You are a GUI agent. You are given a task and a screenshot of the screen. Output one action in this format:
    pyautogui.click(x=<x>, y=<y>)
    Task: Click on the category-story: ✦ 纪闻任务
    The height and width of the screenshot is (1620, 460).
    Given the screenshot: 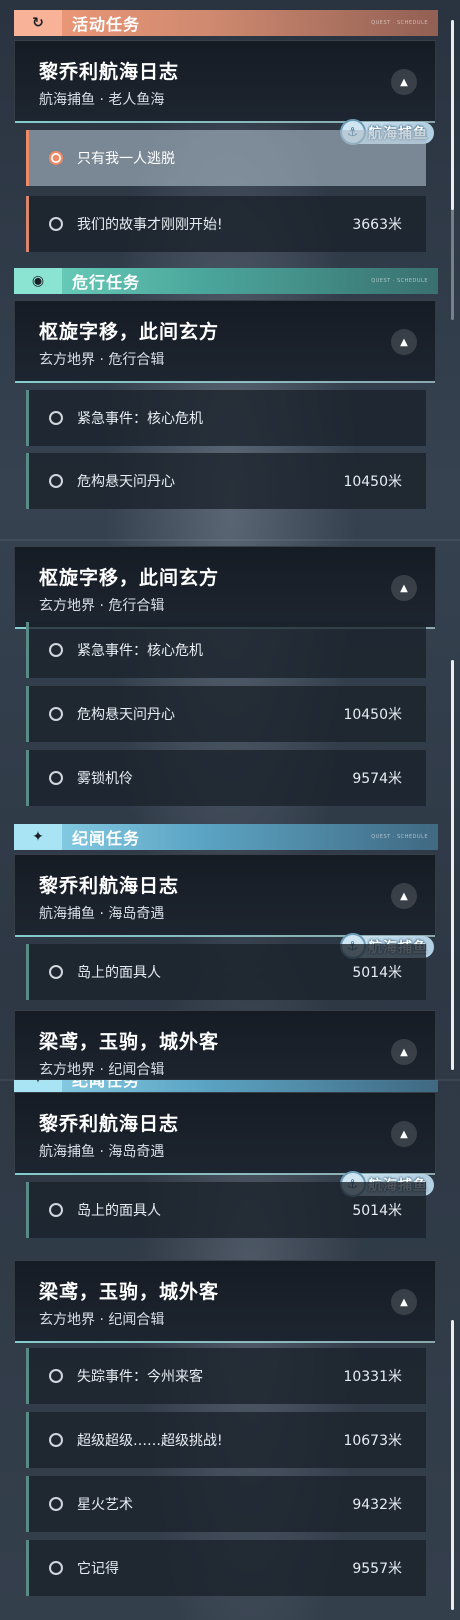 What is the action you would take?
    pyautogui.click(x=226, y=1086)
    